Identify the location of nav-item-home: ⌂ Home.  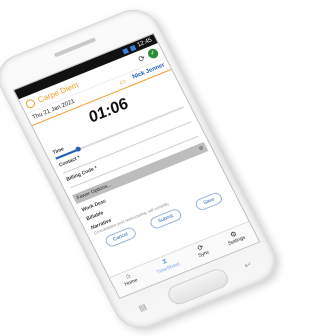
(131, 281).